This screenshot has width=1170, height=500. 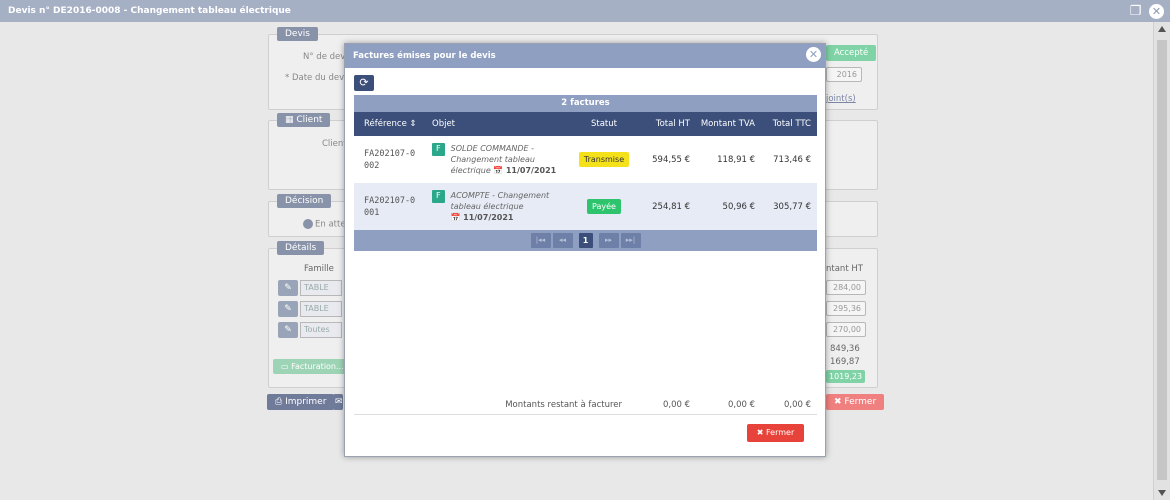 What do you see at coordinates (304, 201) in the screenshot?
I see `decision-legend: Décision` at bounding box center [304, 201].